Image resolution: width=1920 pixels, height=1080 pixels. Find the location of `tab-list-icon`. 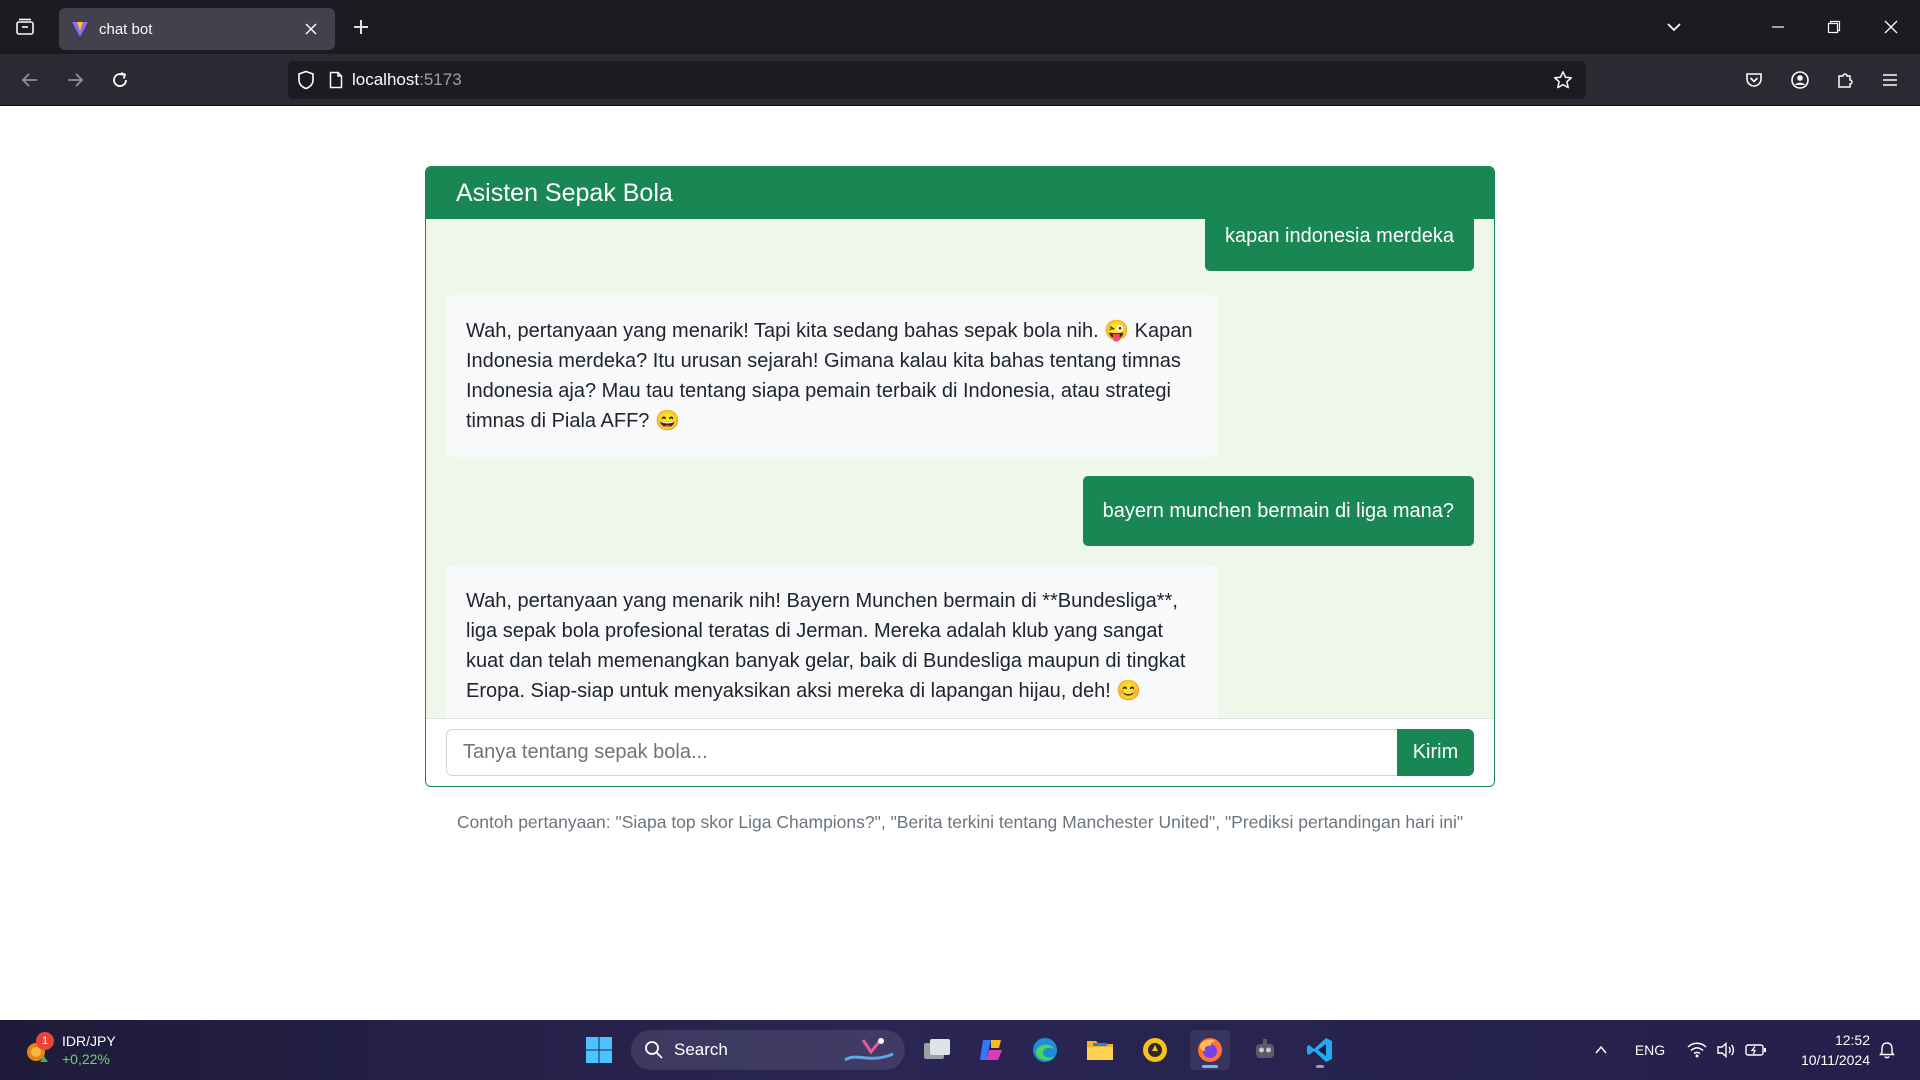

tab-list-icon is located at coordinates (25, 26).